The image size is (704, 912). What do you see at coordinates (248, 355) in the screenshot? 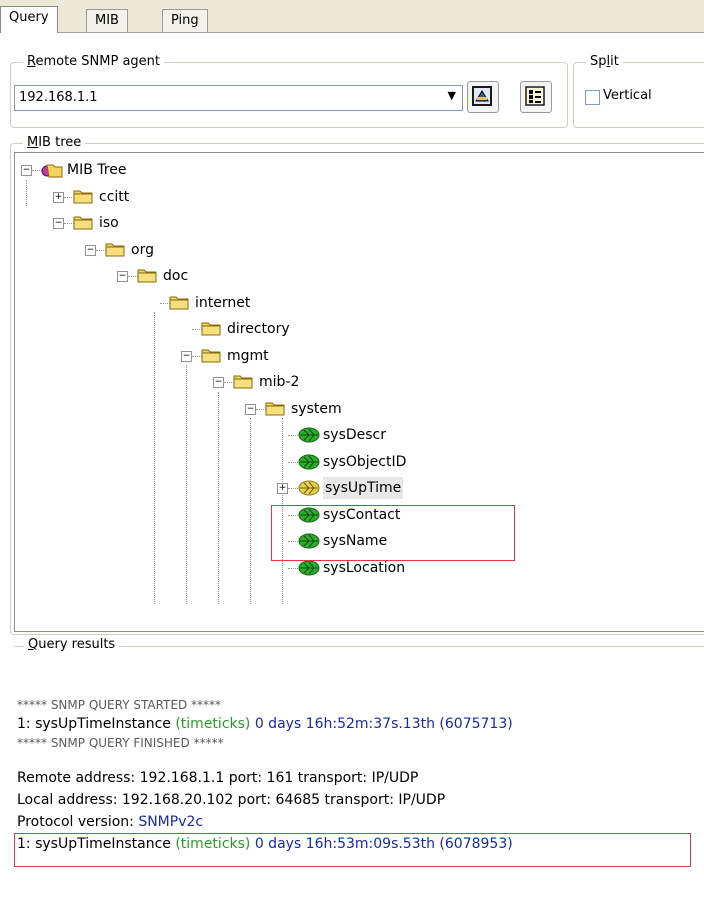
I see `tree-node-label: mgmt` at bounding box center [248, 355].